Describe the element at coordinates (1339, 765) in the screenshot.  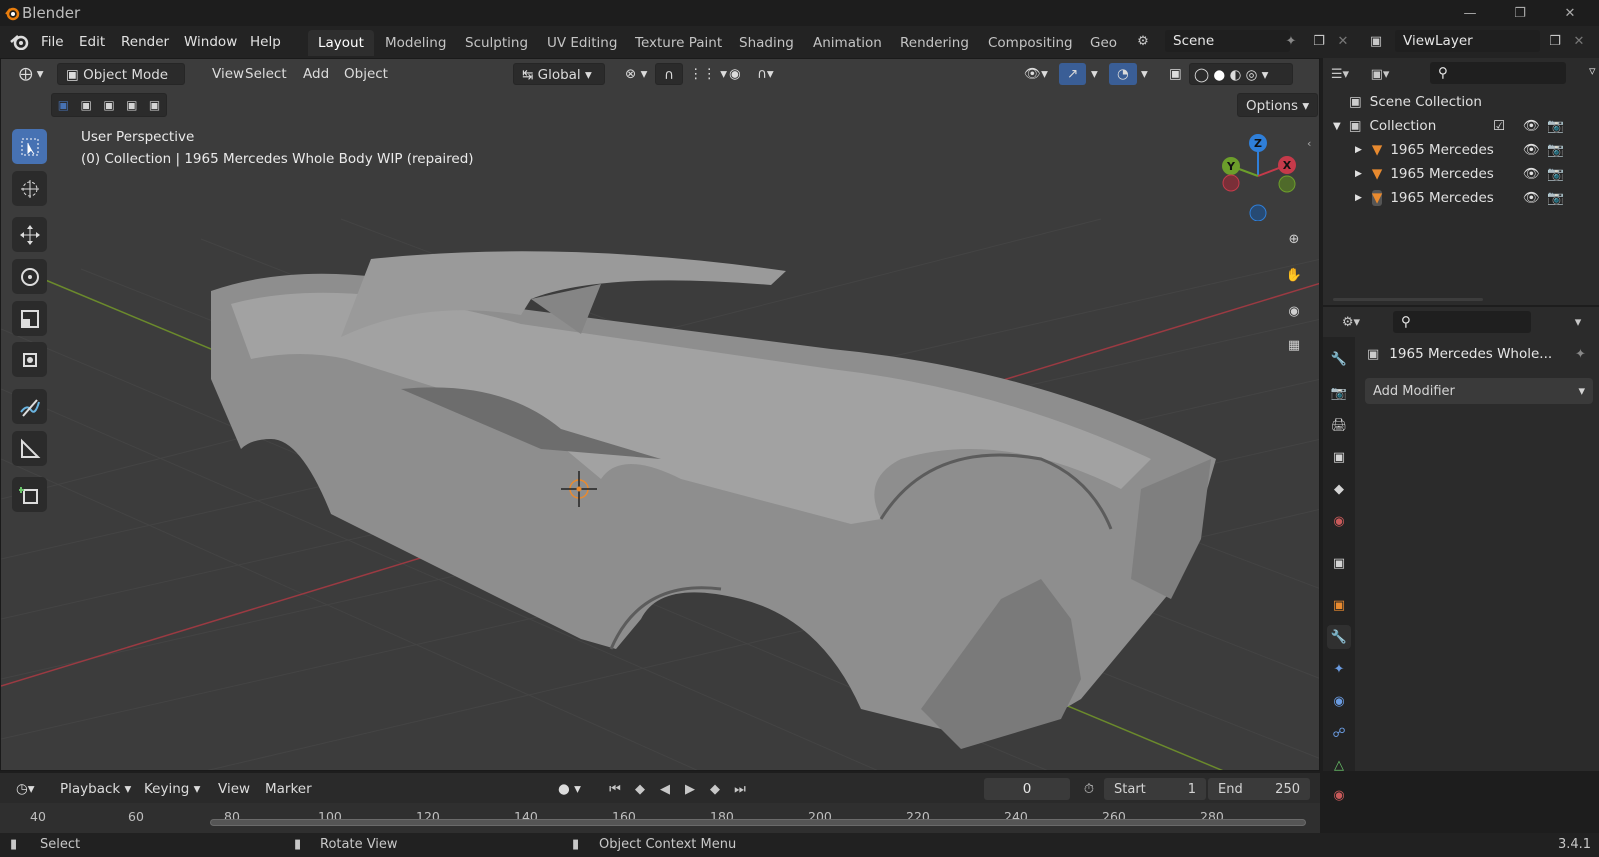
I see `data-tab-icon: △` at that location.